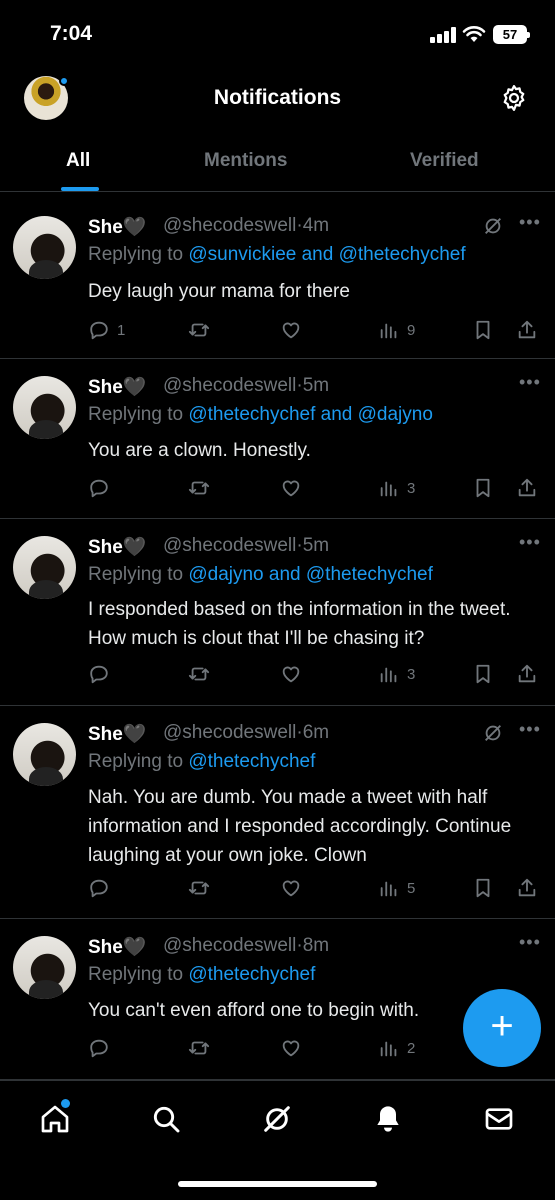  I want to click on view-count: 2, so click(411, 1048).